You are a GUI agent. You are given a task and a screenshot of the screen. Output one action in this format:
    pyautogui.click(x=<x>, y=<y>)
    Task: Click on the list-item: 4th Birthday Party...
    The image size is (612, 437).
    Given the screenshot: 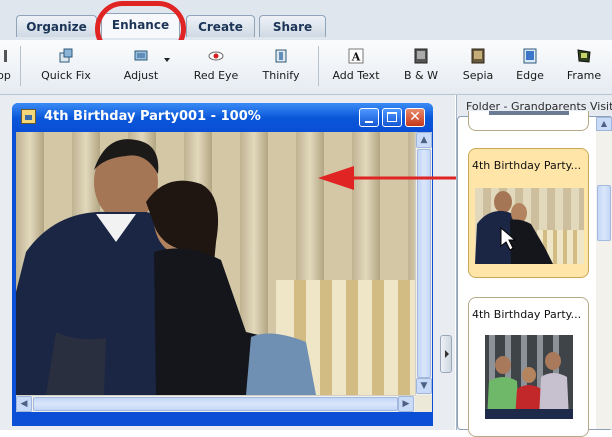 What is the action you would take?
    pyautogui.click(x=528, y=367)
    